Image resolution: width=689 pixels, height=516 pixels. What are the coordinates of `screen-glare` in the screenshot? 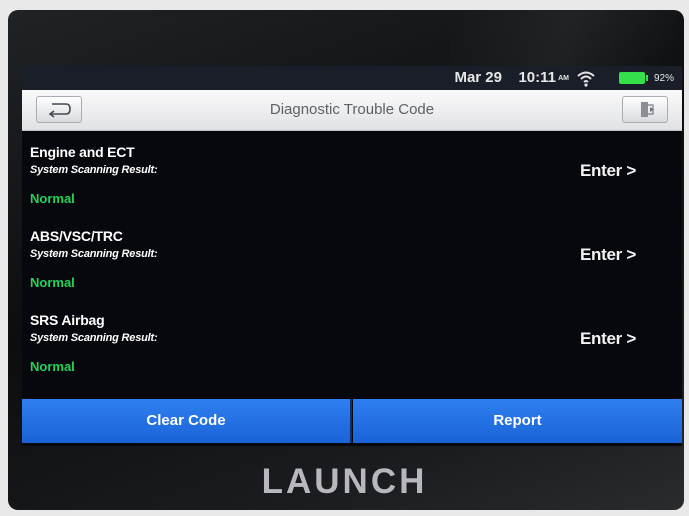 It's located at (565, 40).